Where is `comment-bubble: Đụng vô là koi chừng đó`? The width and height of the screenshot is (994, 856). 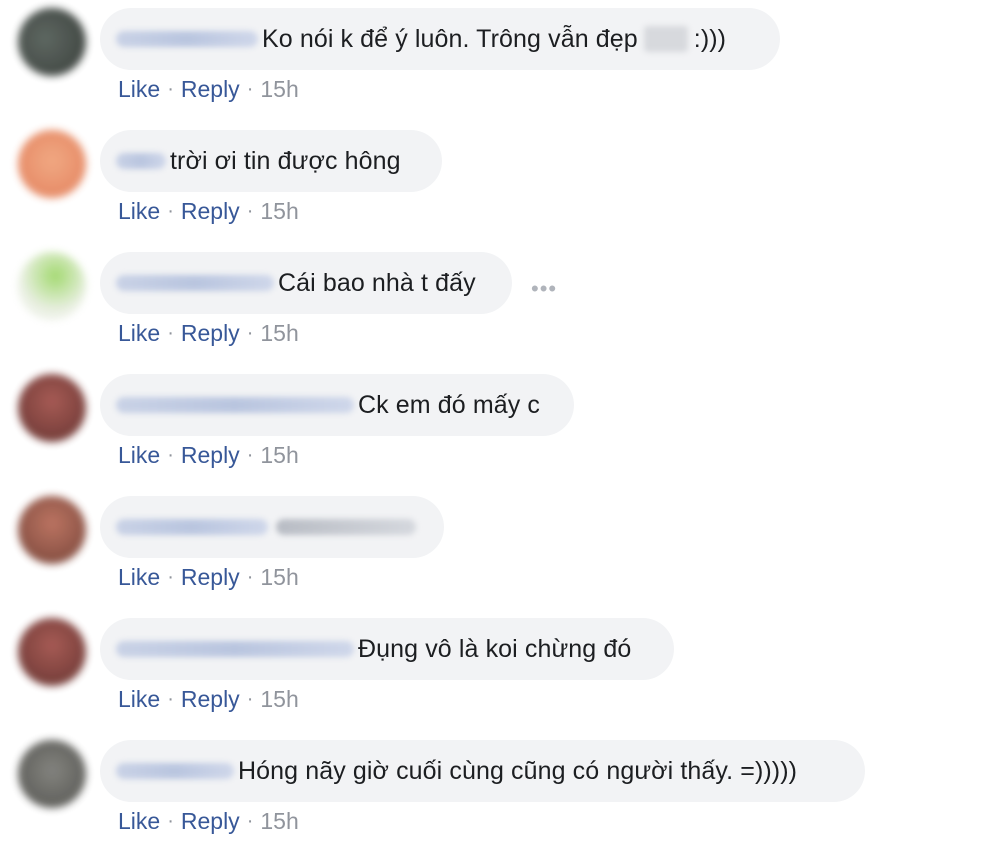
comment-bubble: Đụng vô là koi chừng đó is located at coordinates (387, 649).